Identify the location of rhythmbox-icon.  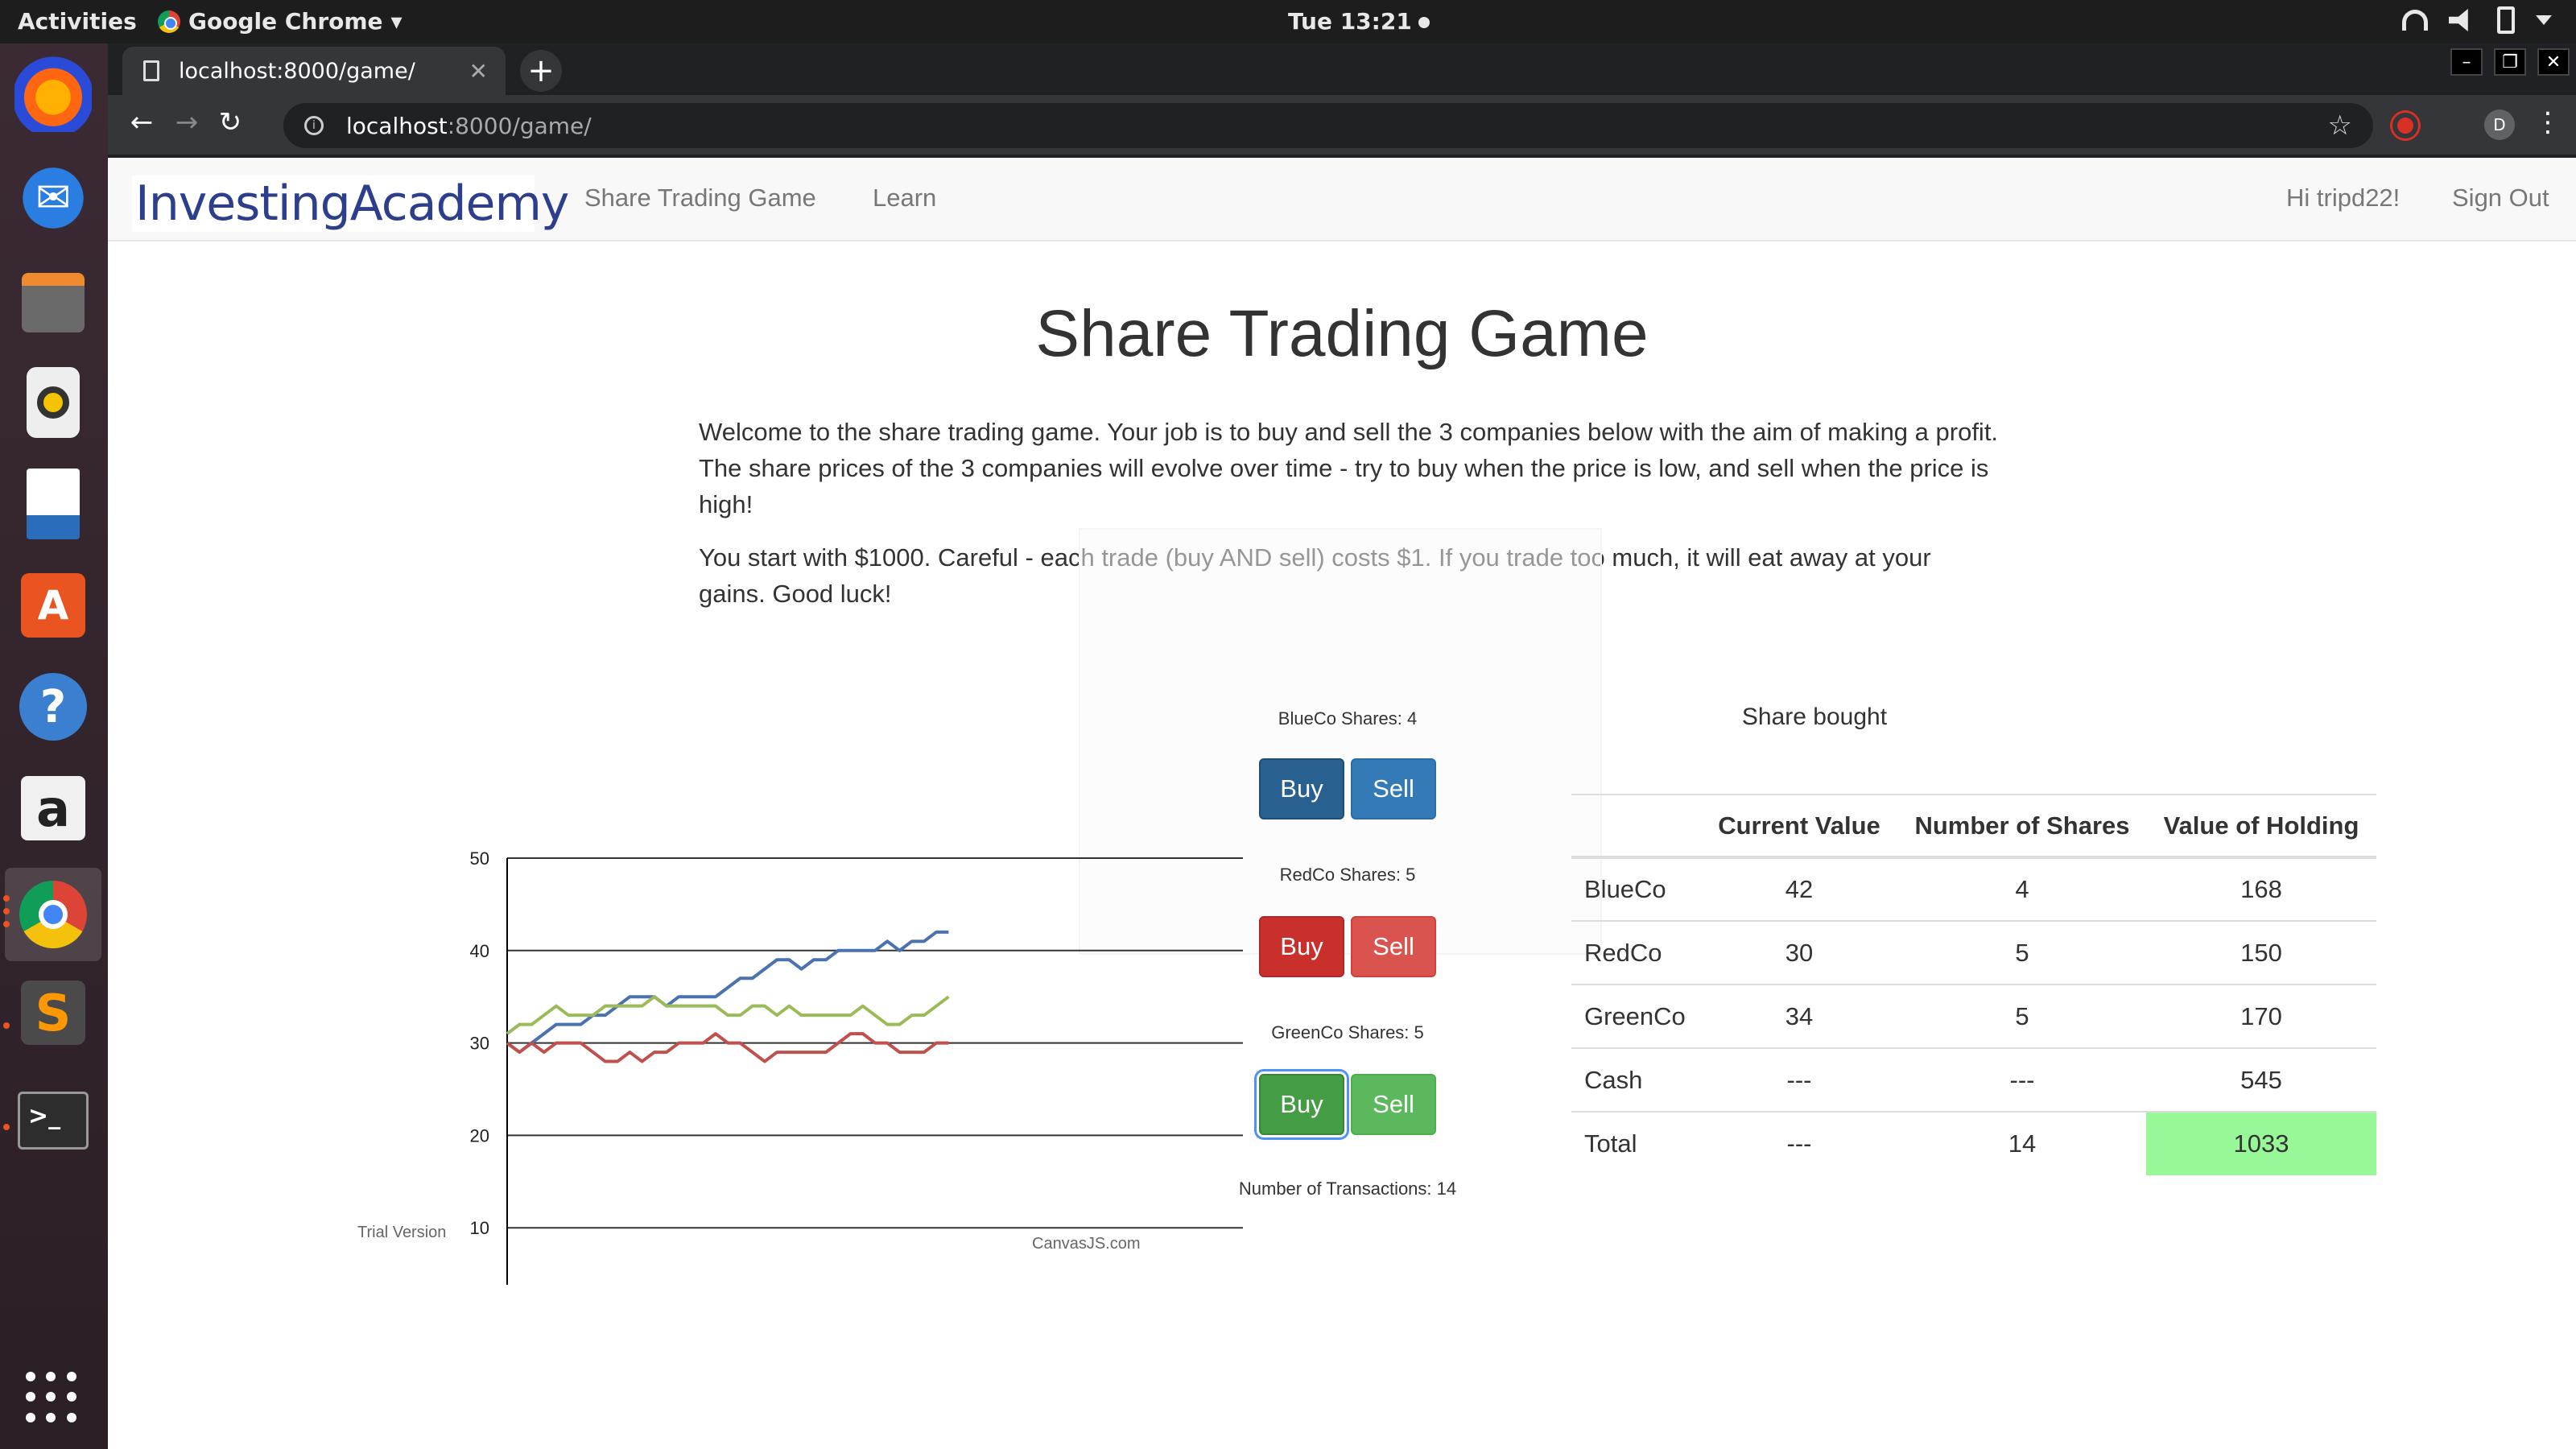
(53, 402).